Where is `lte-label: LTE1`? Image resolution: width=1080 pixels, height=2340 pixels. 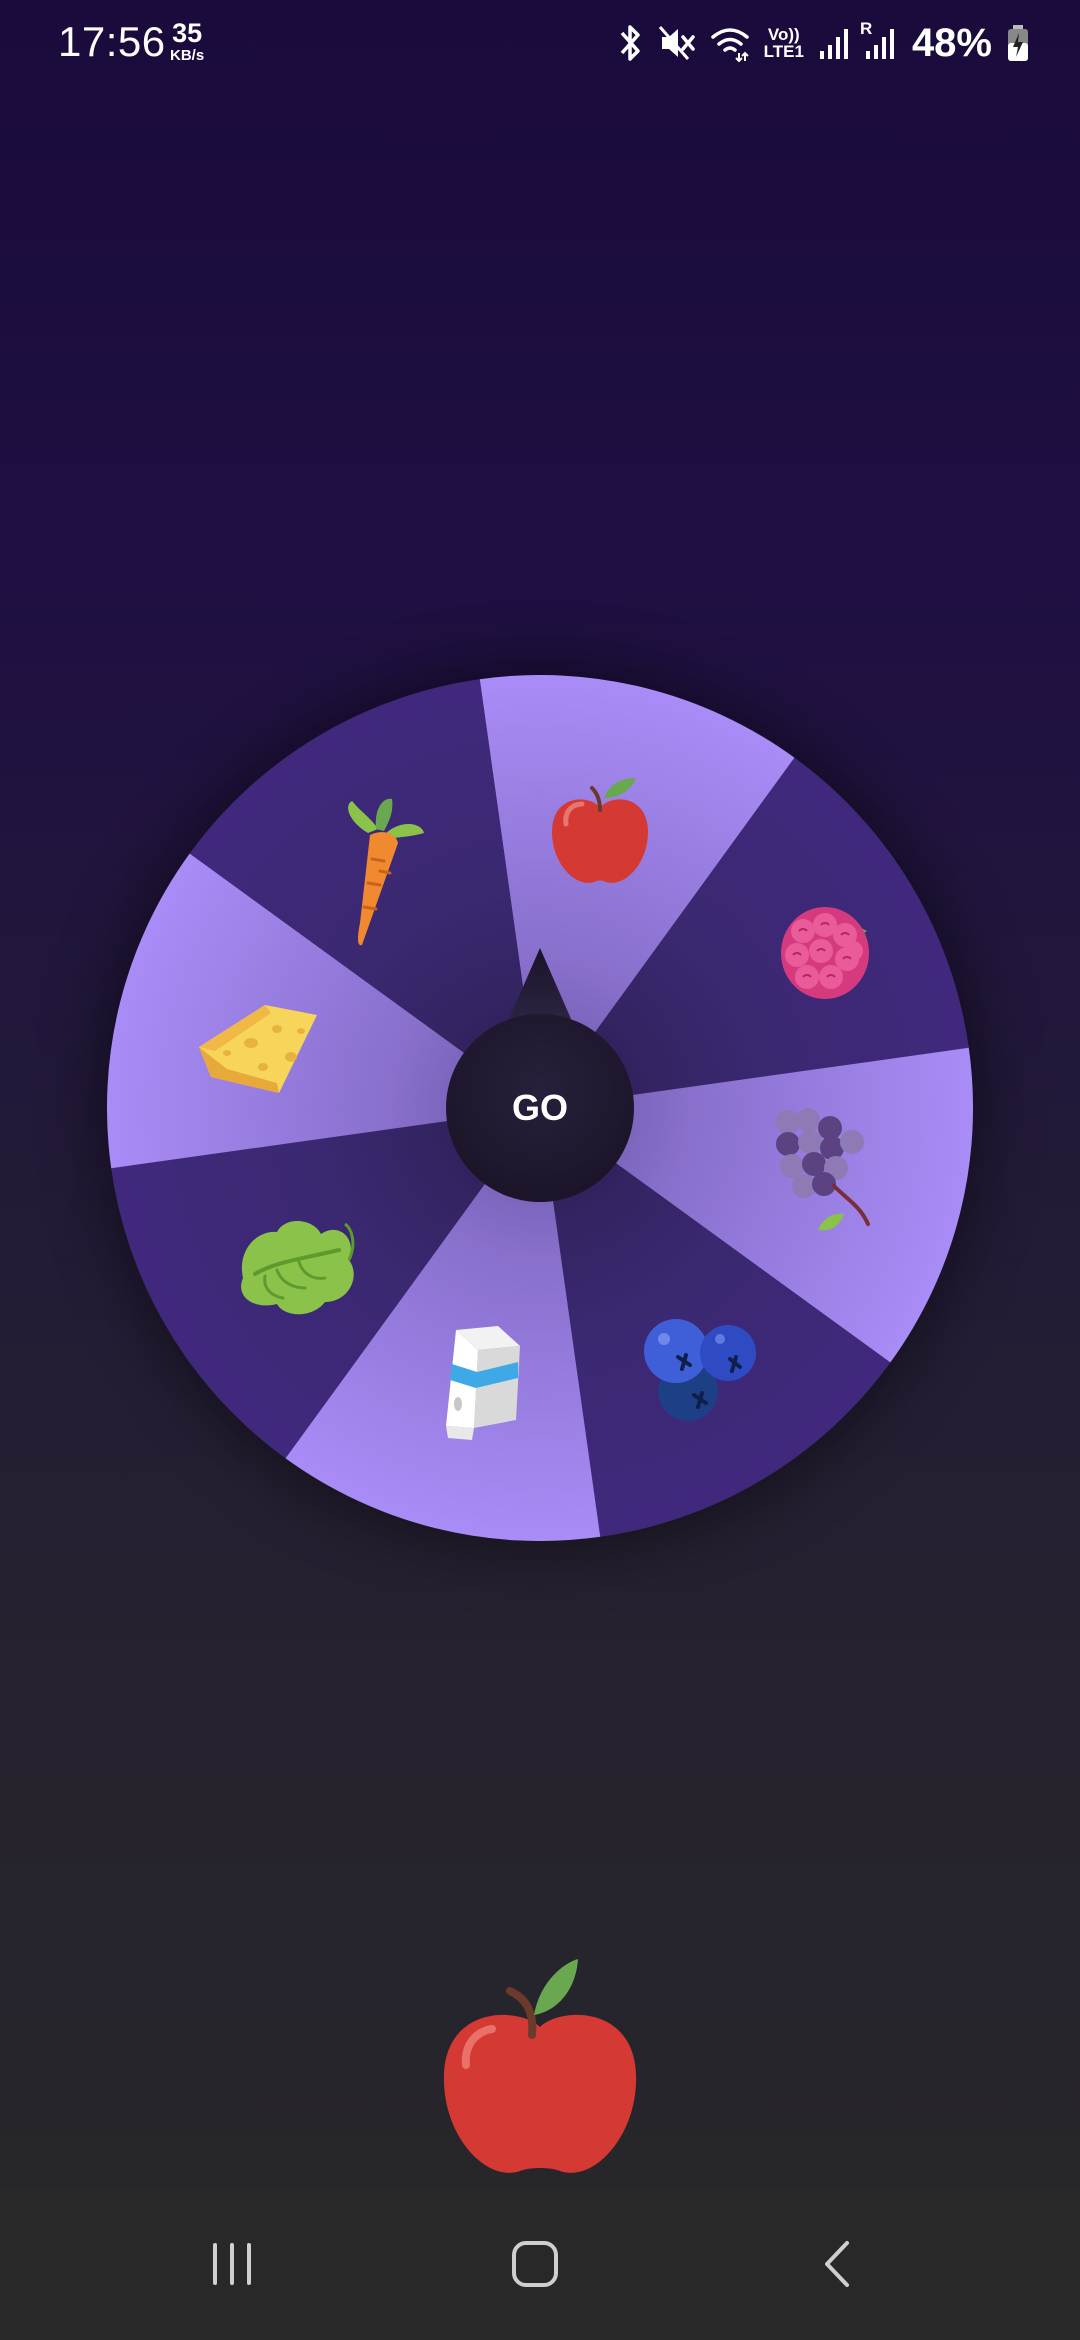 lte-label: LTE1 is located at coordinates (783, 51).